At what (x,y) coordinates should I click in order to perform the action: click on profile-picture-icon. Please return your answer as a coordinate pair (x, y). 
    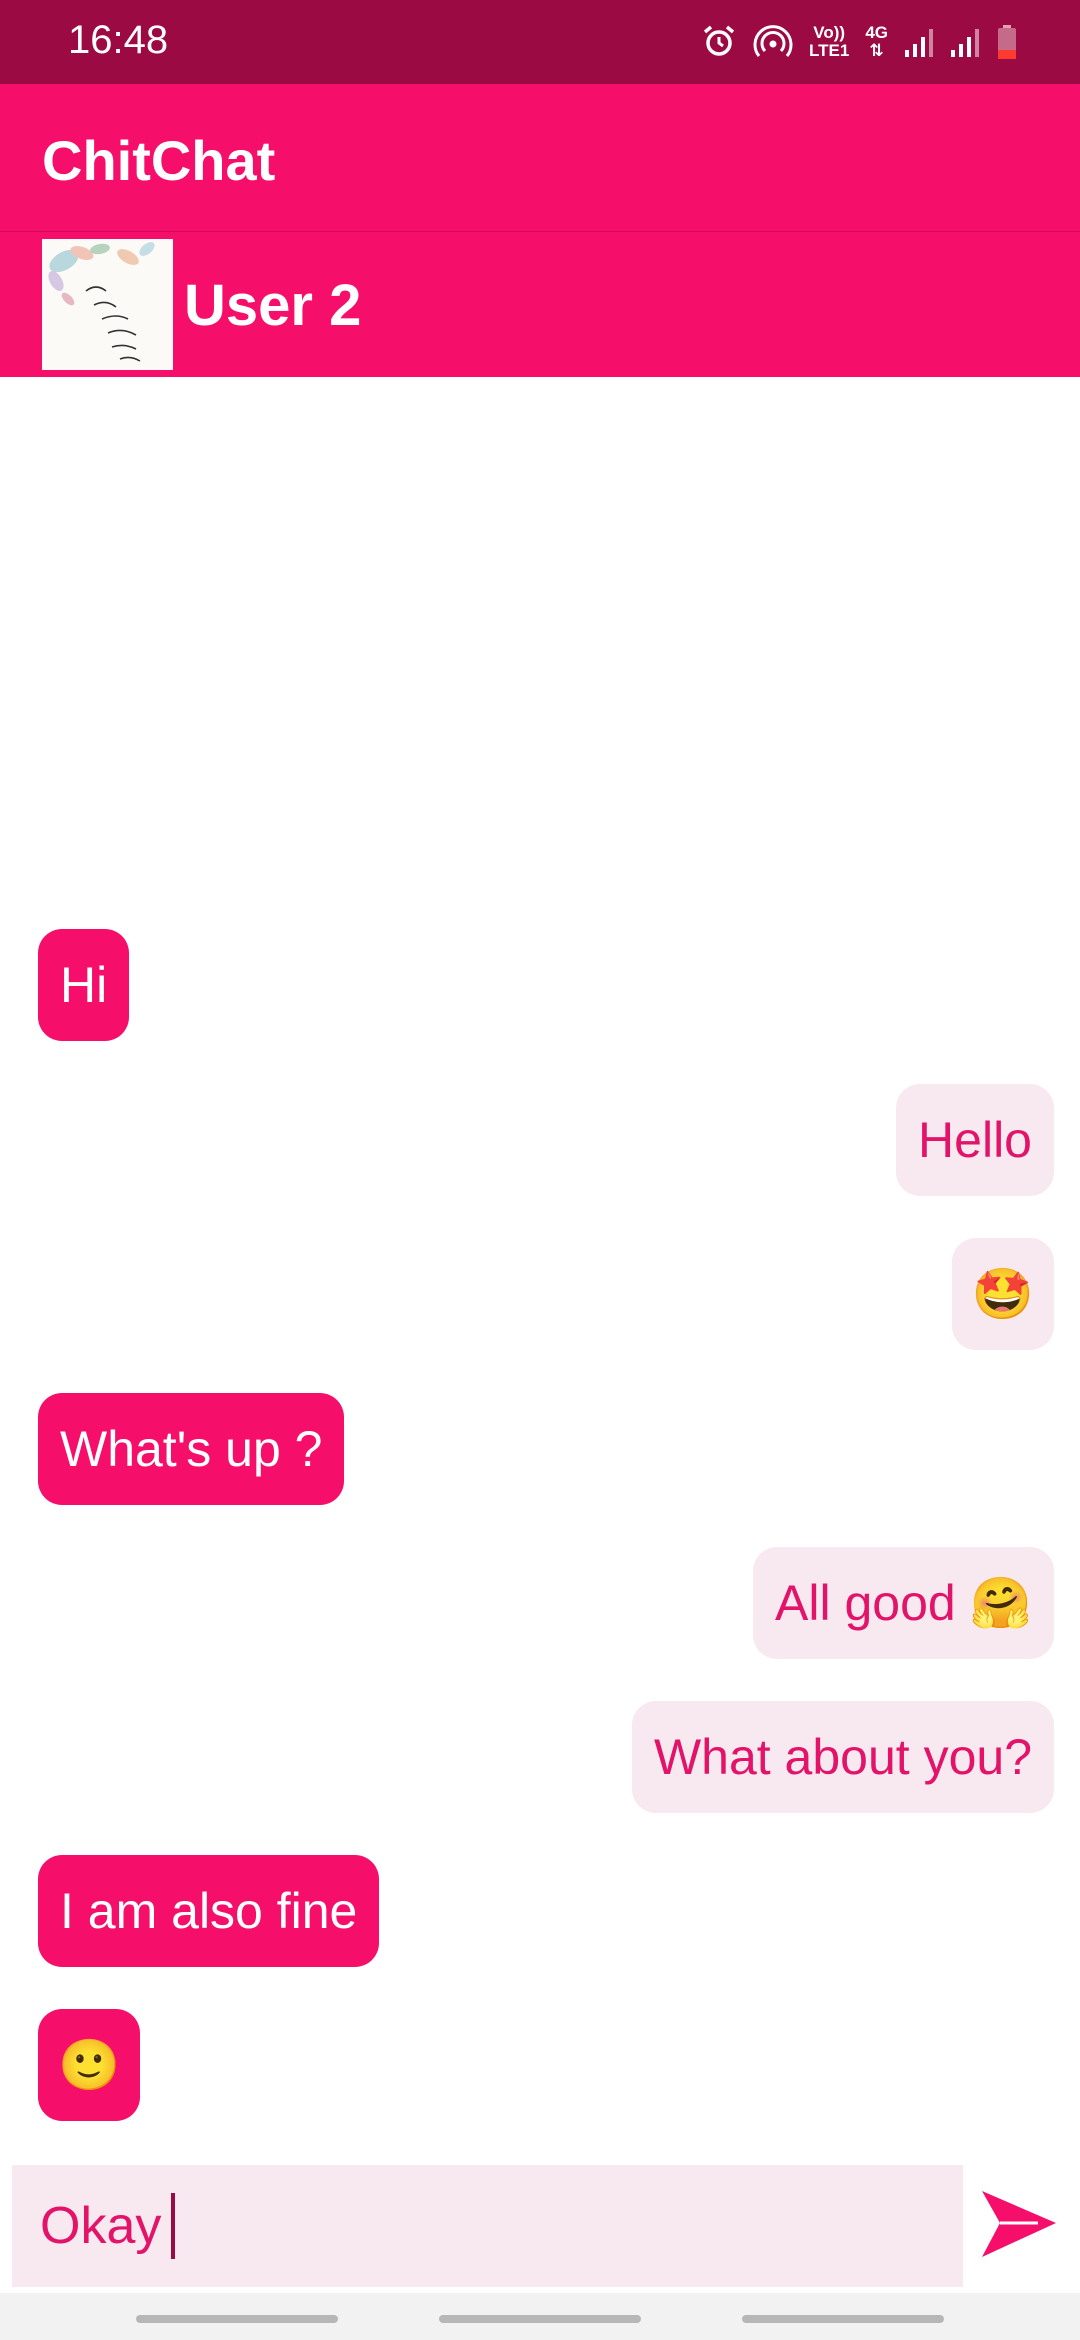
    Looking at the image, I should click on (107, 304).